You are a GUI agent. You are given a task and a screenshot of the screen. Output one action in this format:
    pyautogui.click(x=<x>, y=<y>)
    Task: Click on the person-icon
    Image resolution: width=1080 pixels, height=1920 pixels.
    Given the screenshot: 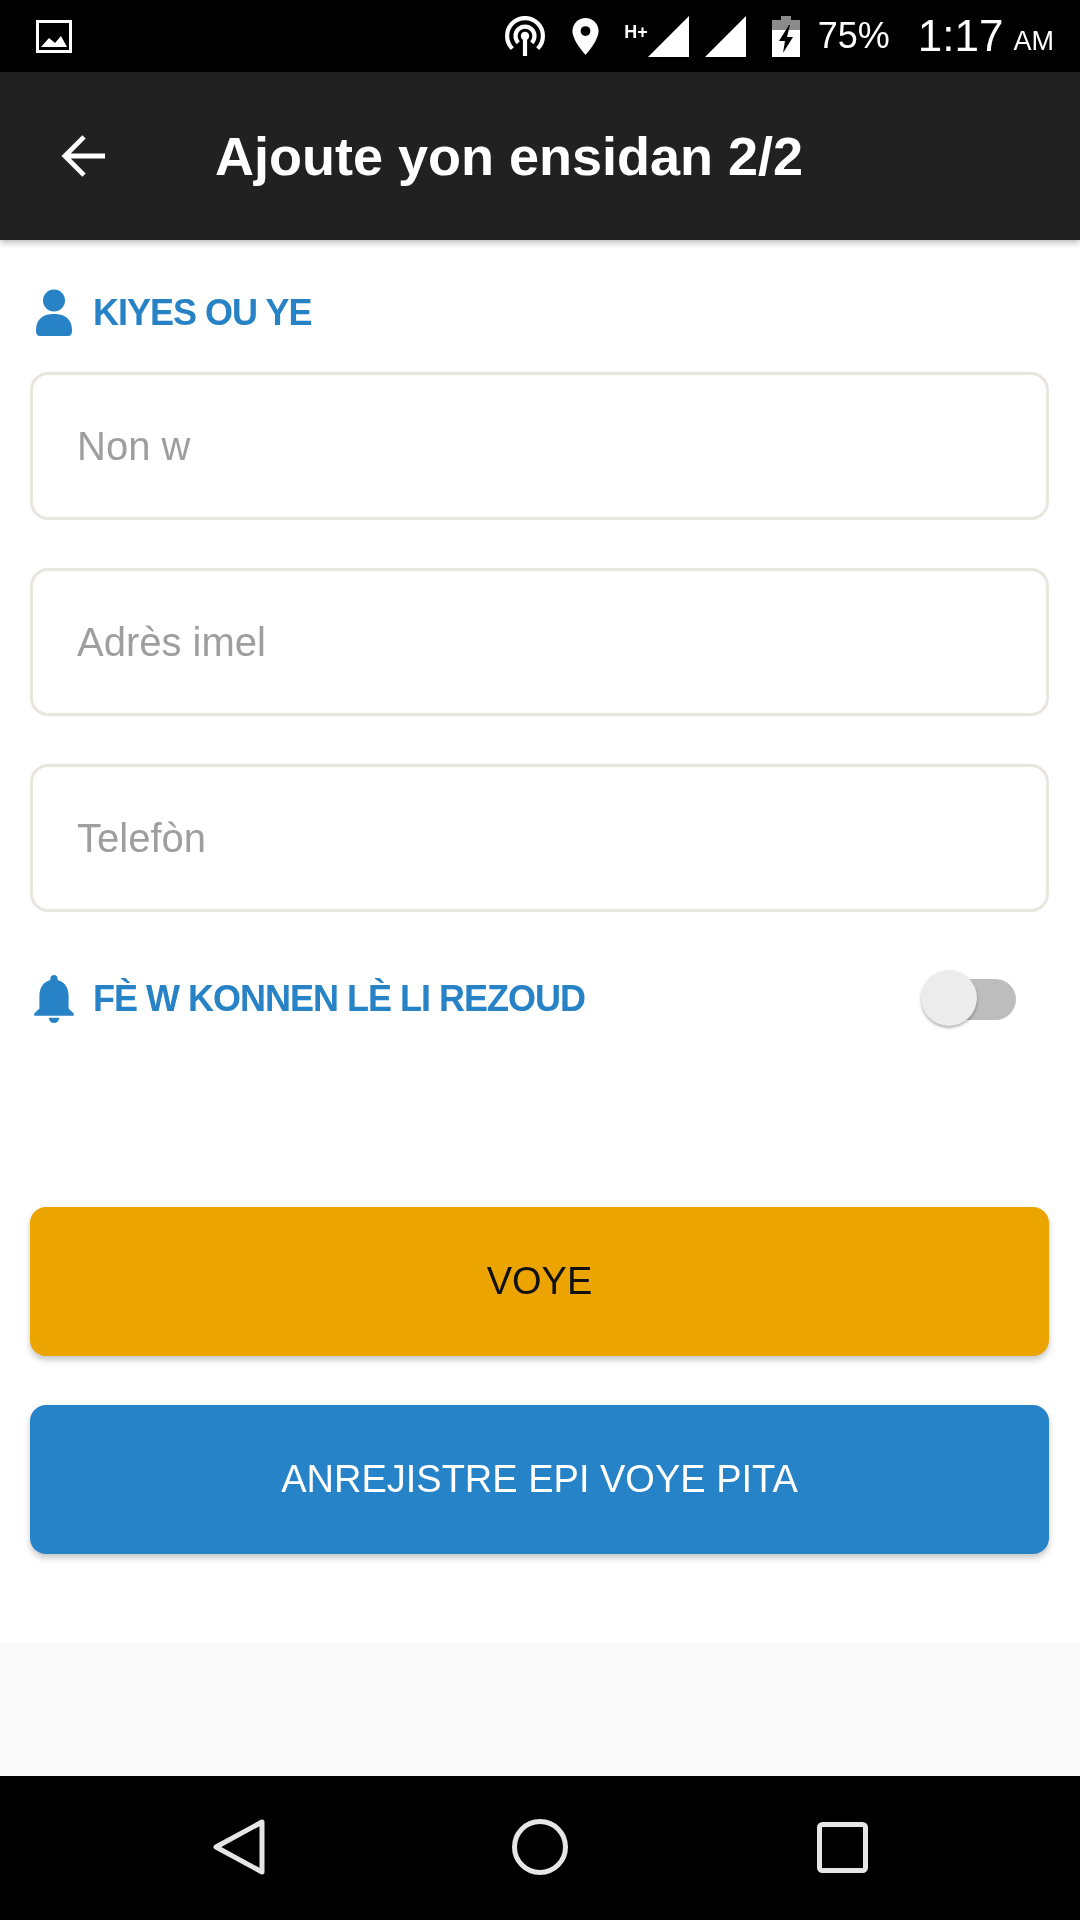 What is the action you would take?
    pyautogui.click(x=54, y=313)
    